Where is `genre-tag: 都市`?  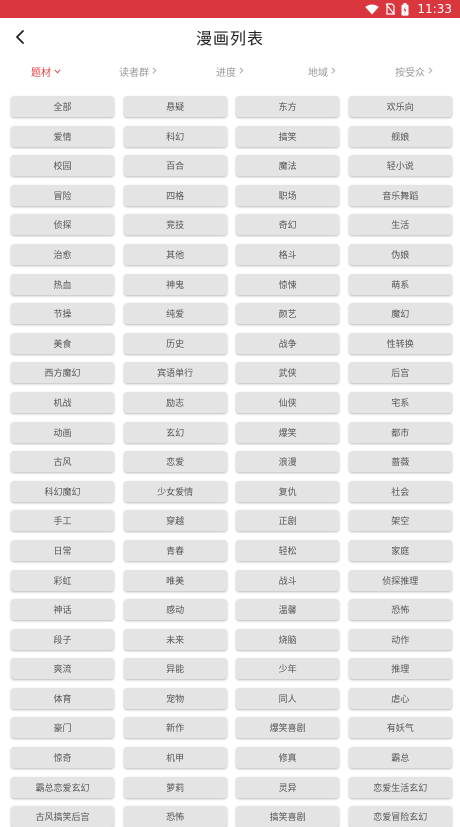
genre-tag: 都市 is located at coordinates (400, 432).